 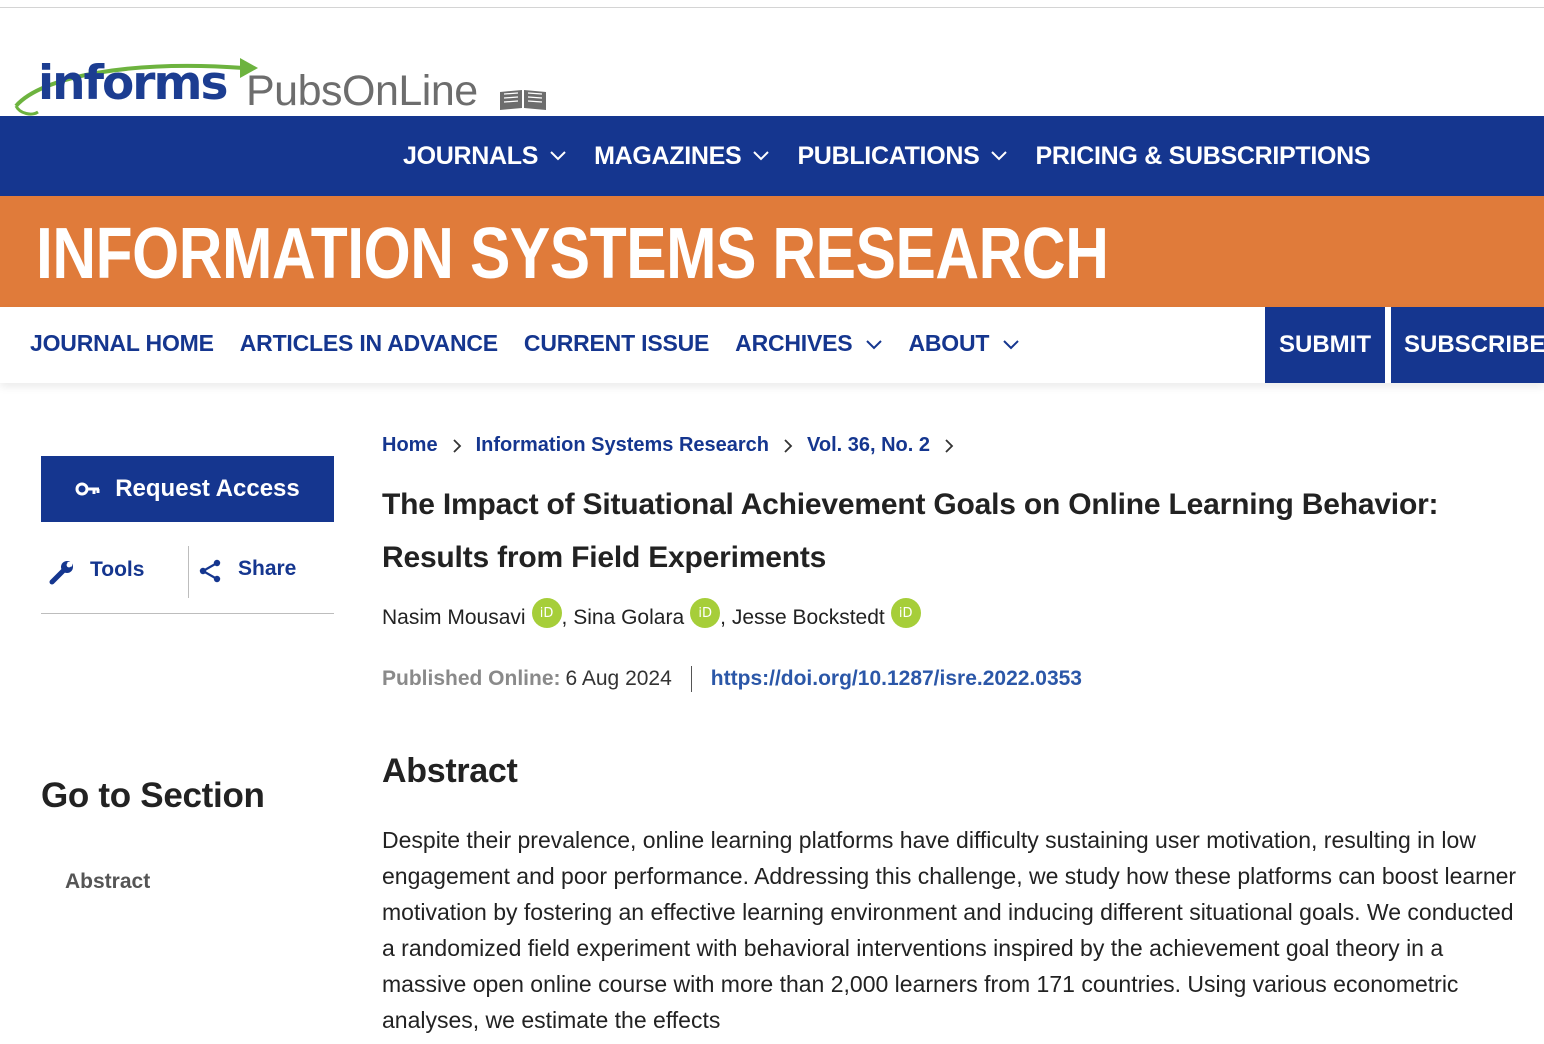 What do you see at coordinates (1467, 345) in the screenshot?
I see `subscribe-button: SUBSCRIBE` at bounding box center [1467, 345].